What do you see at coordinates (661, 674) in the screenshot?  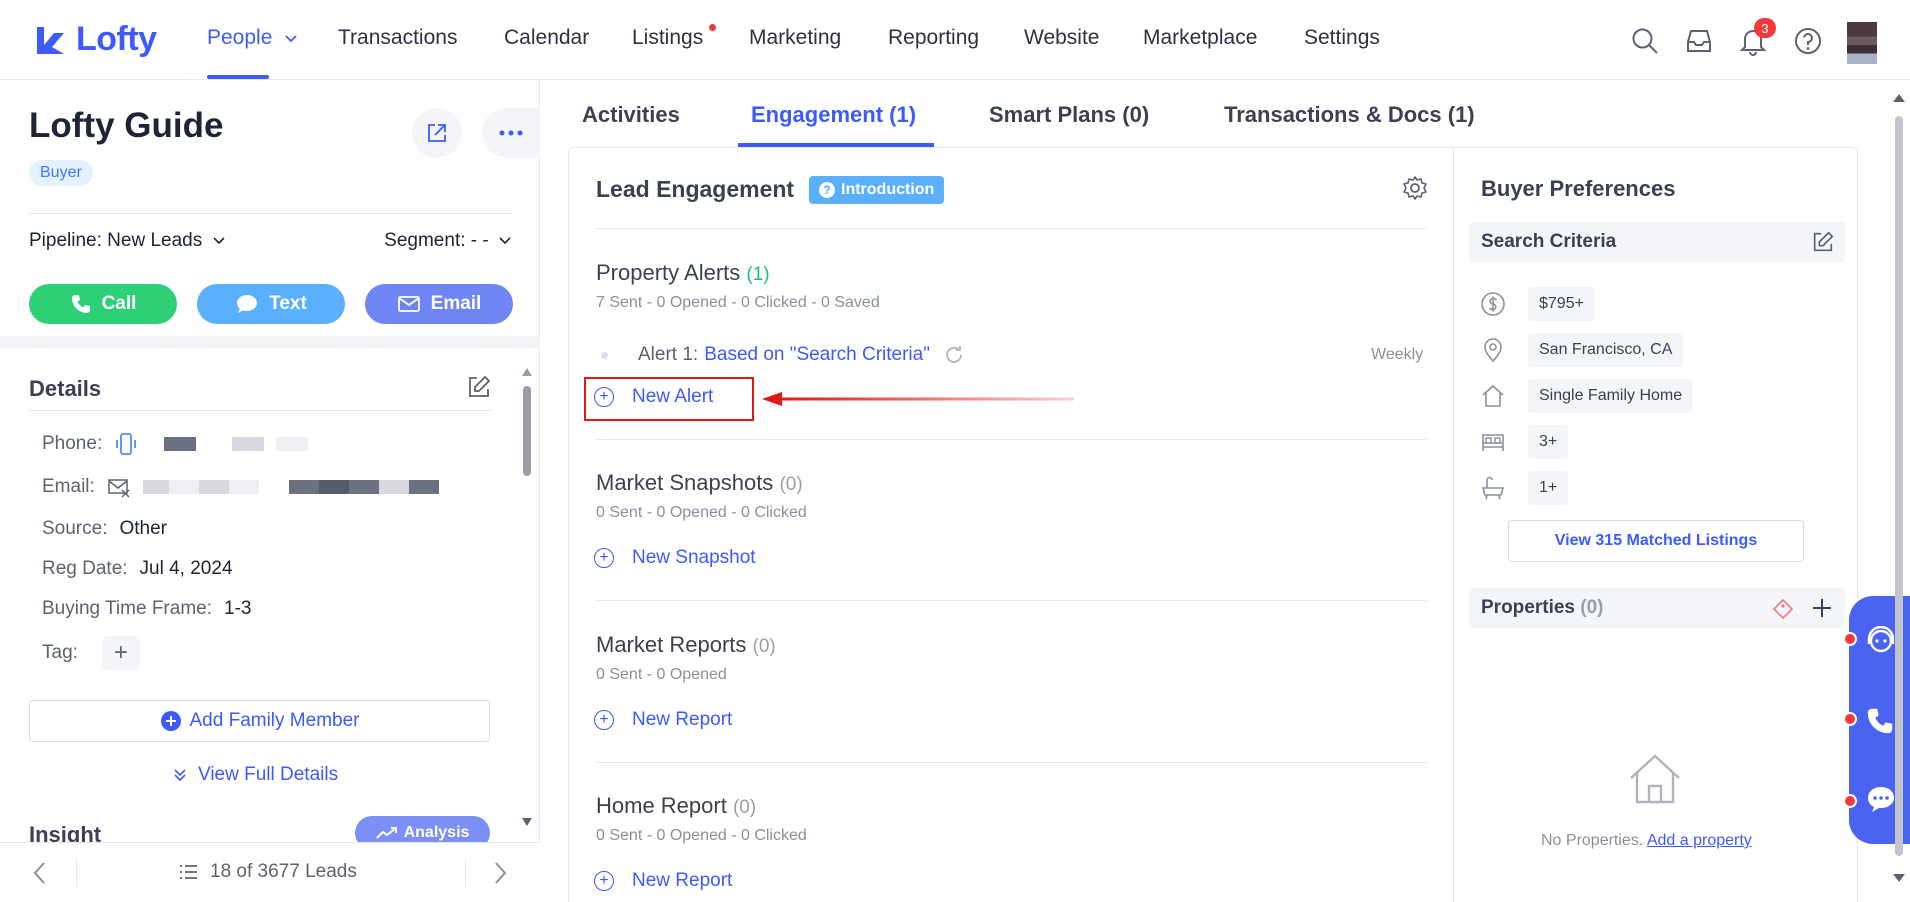 I see `market-reports-stats: 0 Sent - 0 Opened` at bounding box center [661, 674].